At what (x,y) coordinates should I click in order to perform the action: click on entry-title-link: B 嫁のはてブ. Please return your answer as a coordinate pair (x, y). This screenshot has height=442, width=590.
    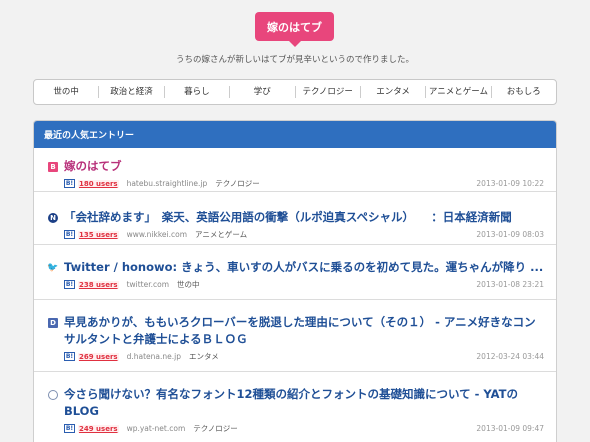
    Looking at the image, I should click on (296, 166).